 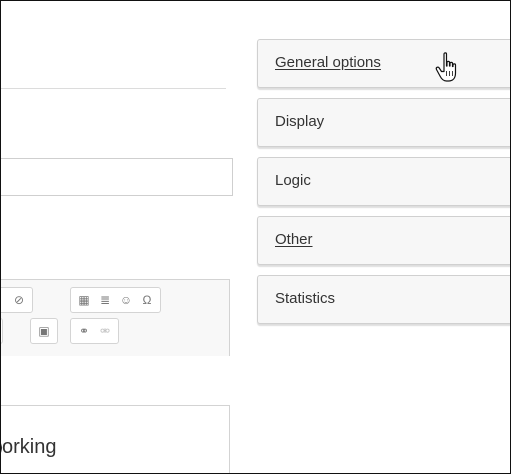 I want to click on image-icon: ▣, so click(x=44, y=331).